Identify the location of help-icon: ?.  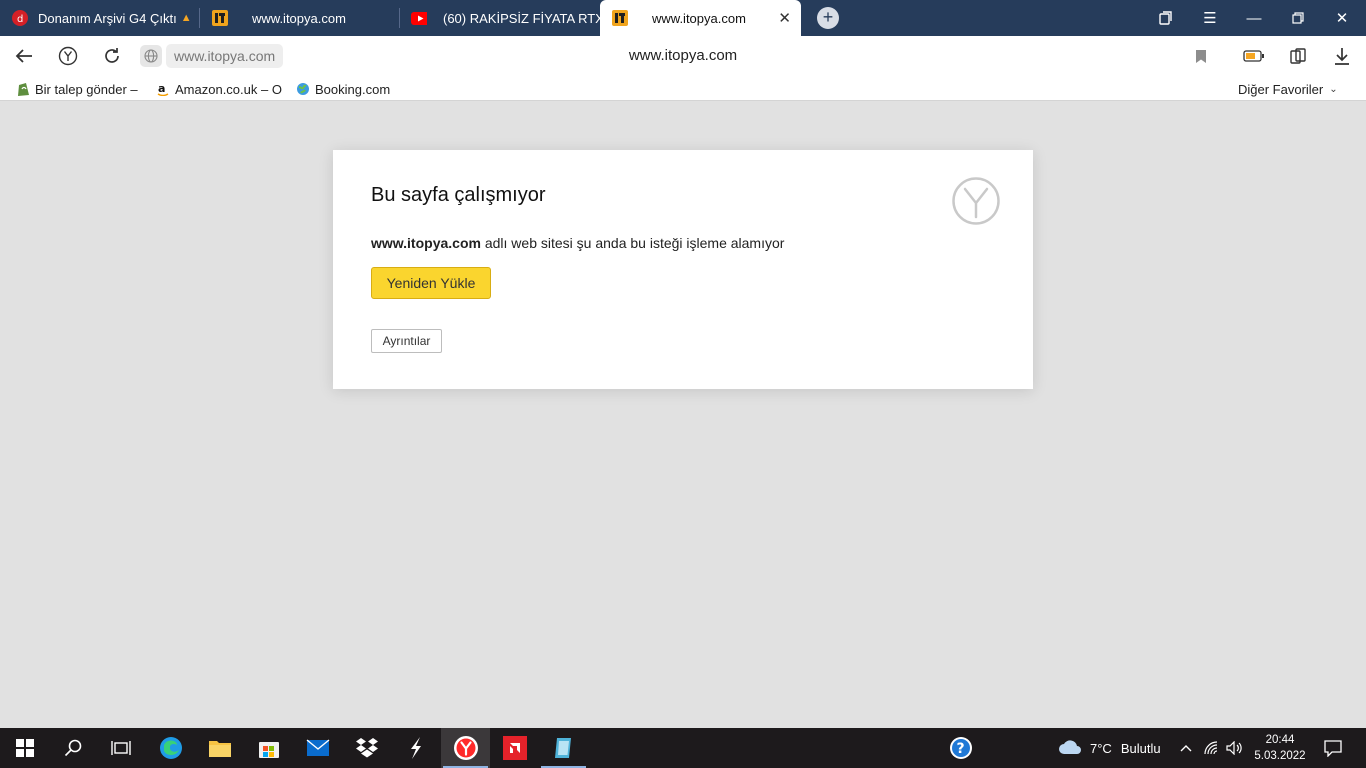
(960, 748).